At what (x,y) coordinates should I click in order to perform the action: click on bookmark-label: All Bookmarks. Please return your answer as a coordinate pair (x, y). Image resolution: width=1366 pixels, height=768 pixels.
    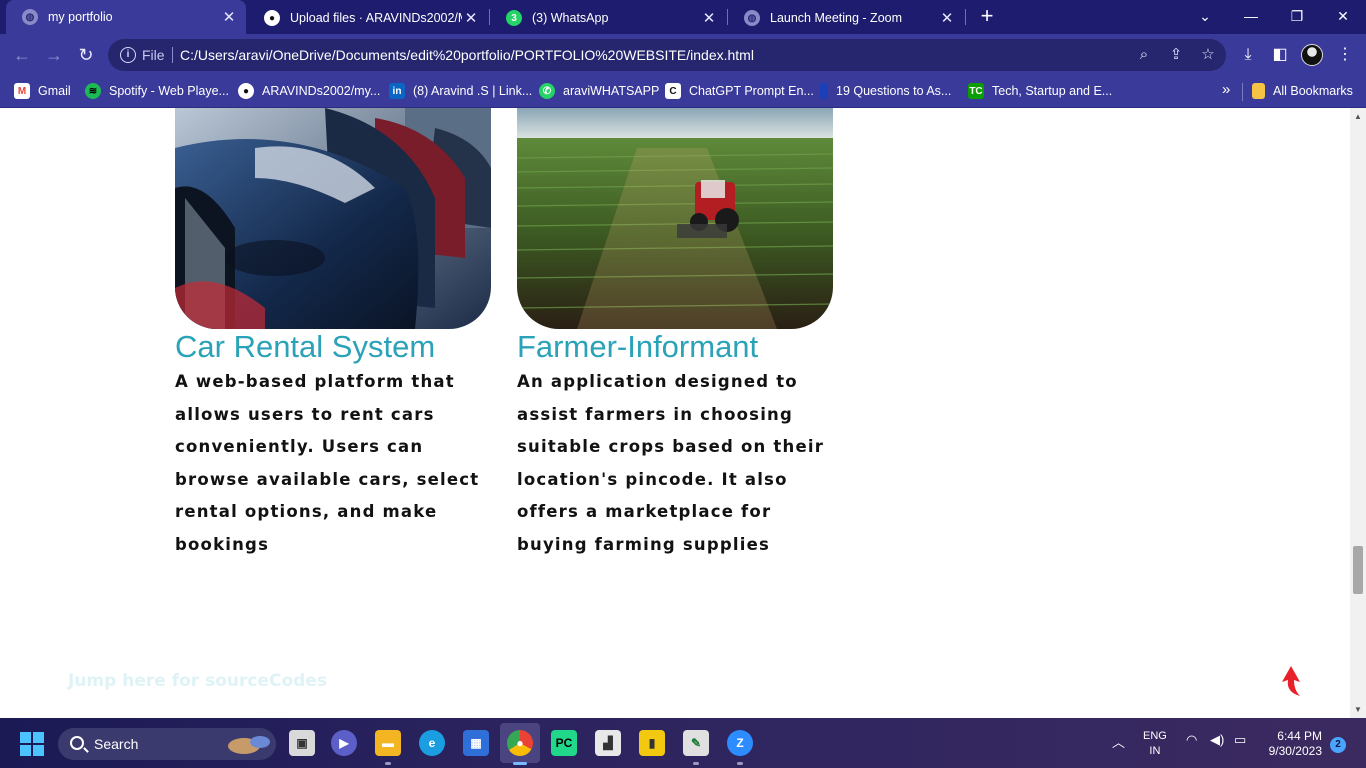
    Looking at the image, I should click on (1313, 91).